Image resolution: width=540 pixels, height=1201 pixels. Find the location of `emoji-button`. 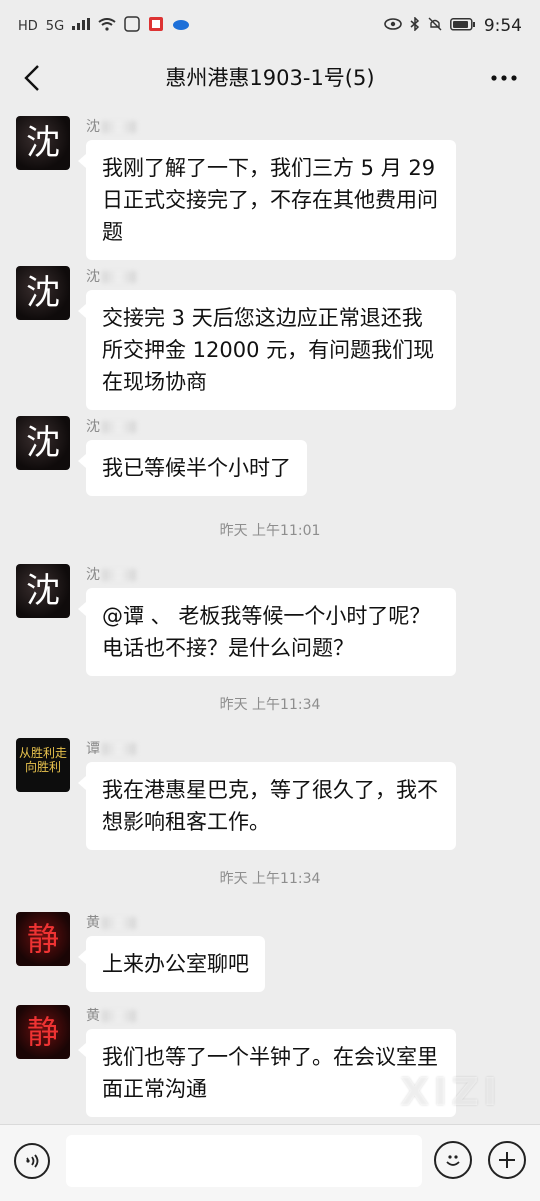

emoji-button is located at coordinates (453, 1160).